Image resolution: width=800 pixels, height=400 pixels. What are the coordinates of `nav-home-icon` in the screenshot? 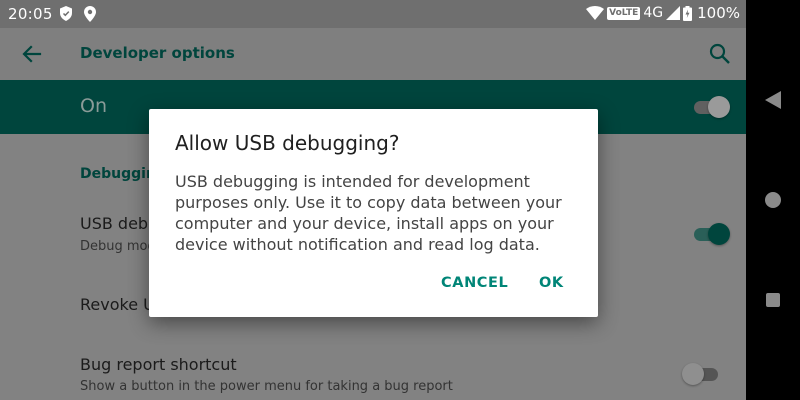 It's located at (773, 200).